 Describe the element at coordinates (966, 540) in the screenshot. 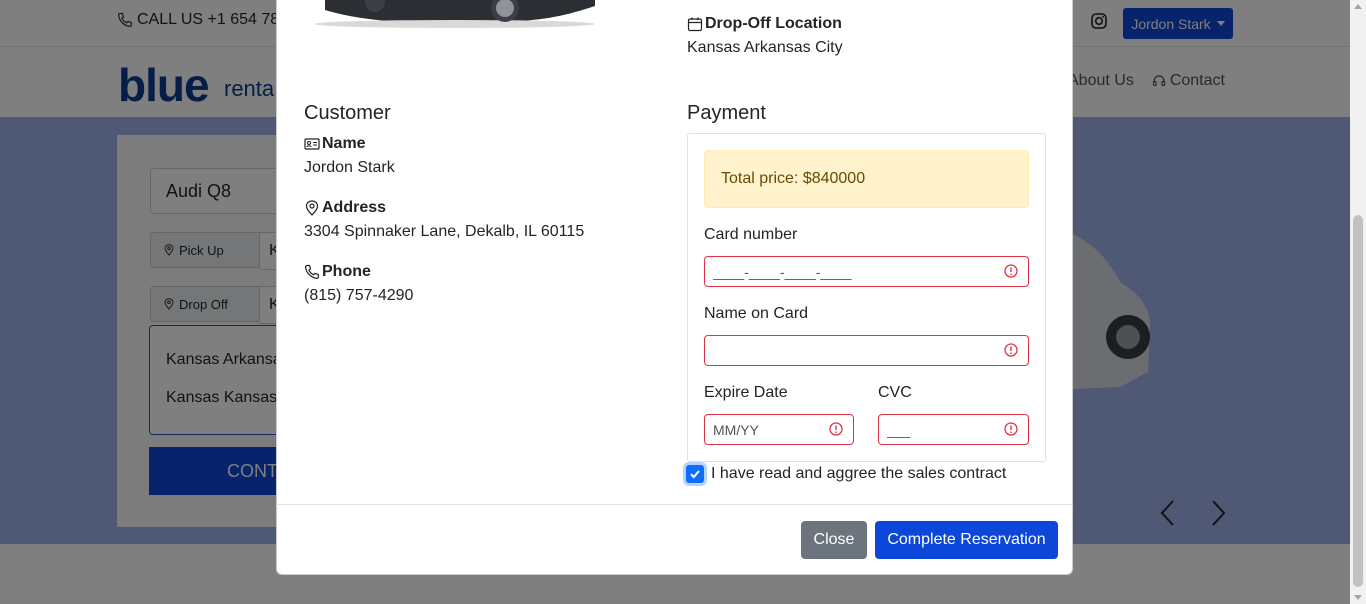

I see `complete-reservation-button: Complete Reservation` at that location.